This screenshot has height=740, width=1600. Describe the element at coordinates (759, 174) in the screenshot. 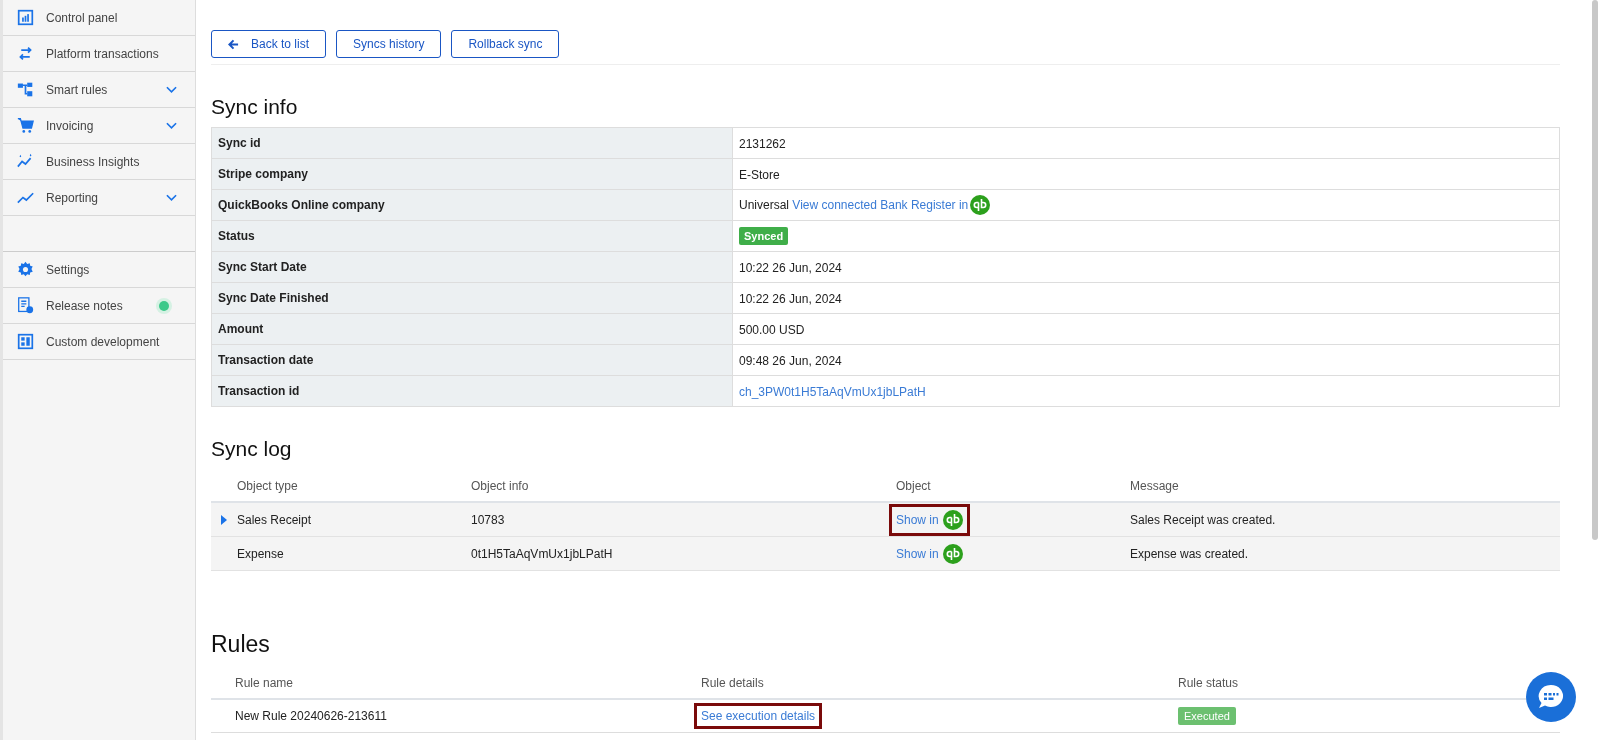

I see `table-cell: E-Store` at that location.